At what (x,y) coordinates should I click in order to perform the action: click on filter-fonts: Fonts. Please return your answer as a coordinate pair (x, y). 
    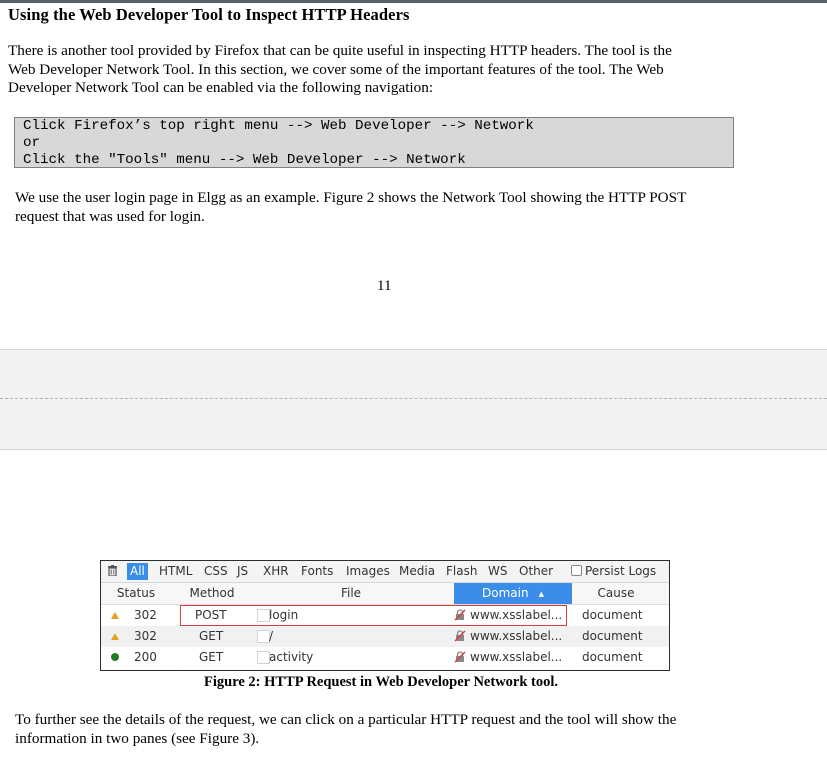
    Looking at the image, I should click on (317, 571).